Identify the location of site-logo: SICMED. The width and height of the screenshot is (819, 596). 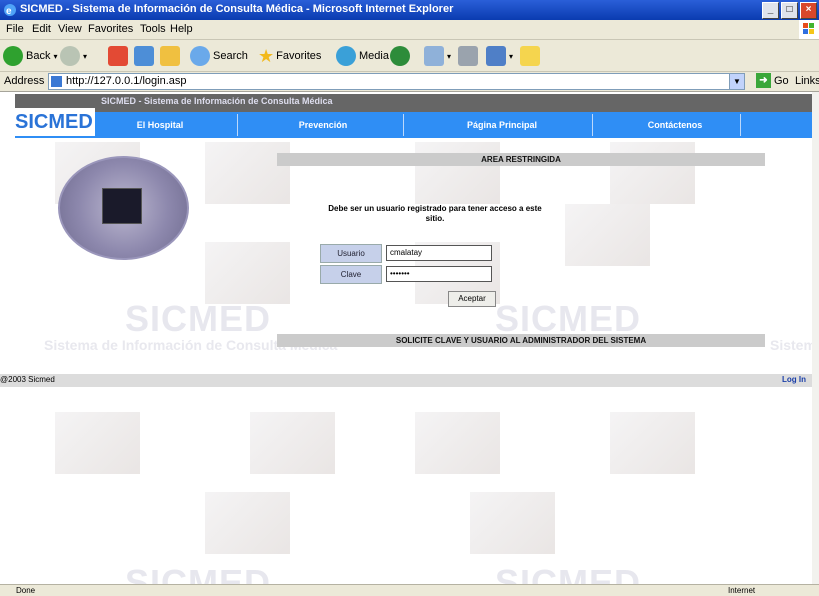
(55, 122).